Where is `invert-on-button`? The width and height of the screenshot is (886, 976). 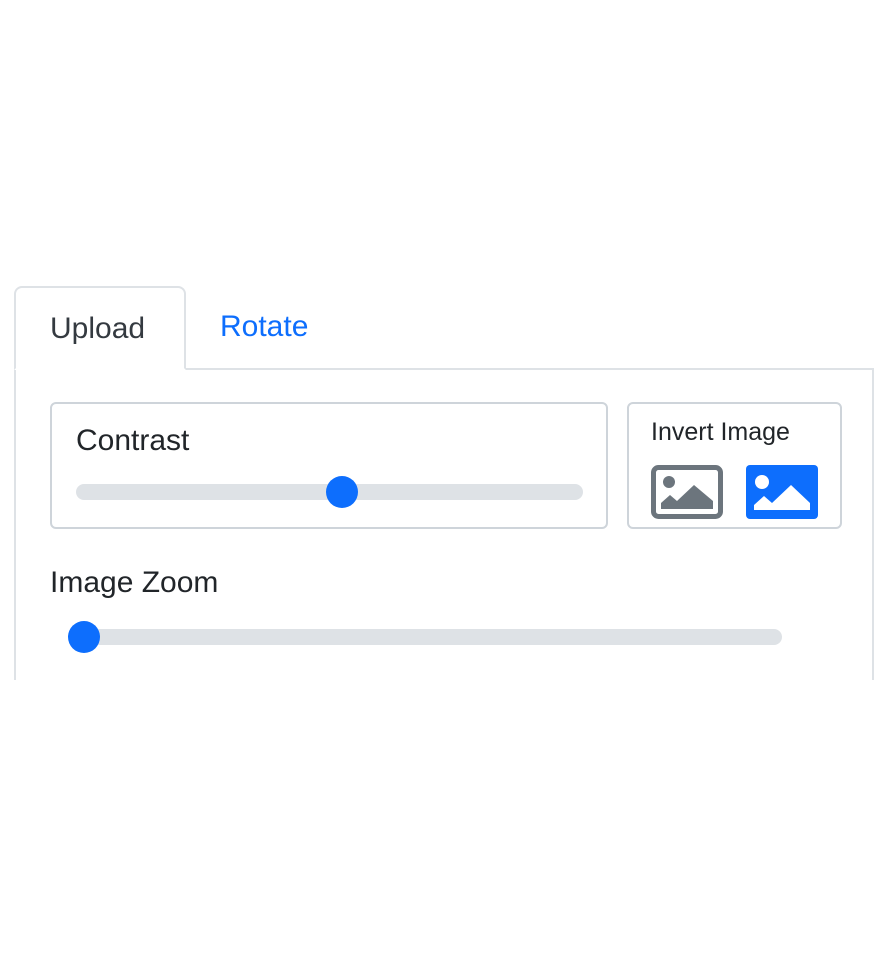
invert-on-button is located at coordinates (782, 492).